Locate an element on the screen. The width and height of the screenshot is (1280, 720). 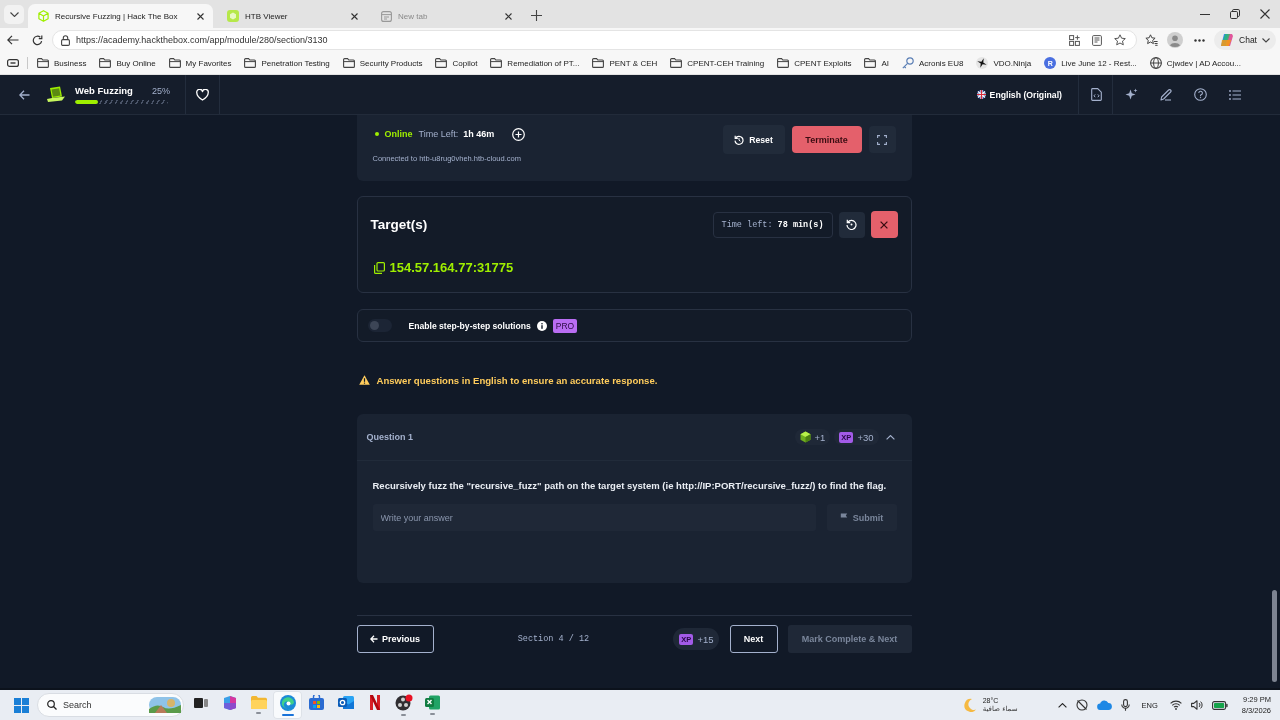
bookmark: Business is located at coordinates (62, 63).